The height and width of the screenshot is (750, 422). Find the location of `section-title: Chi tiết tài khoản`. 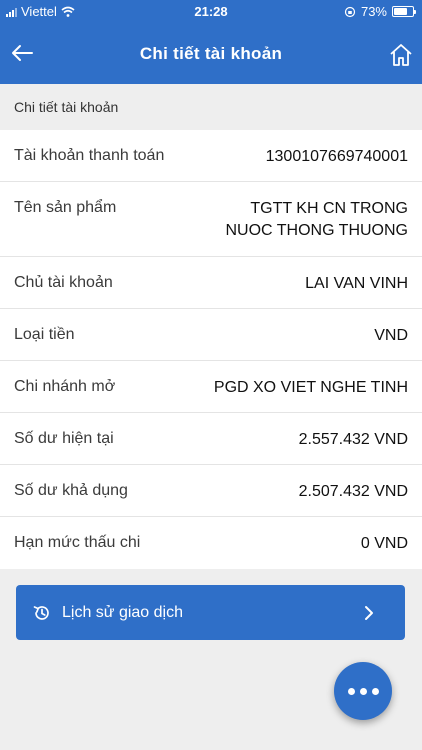

section-title: Chi tiết tài khoản is located at coordinates (211, 107).